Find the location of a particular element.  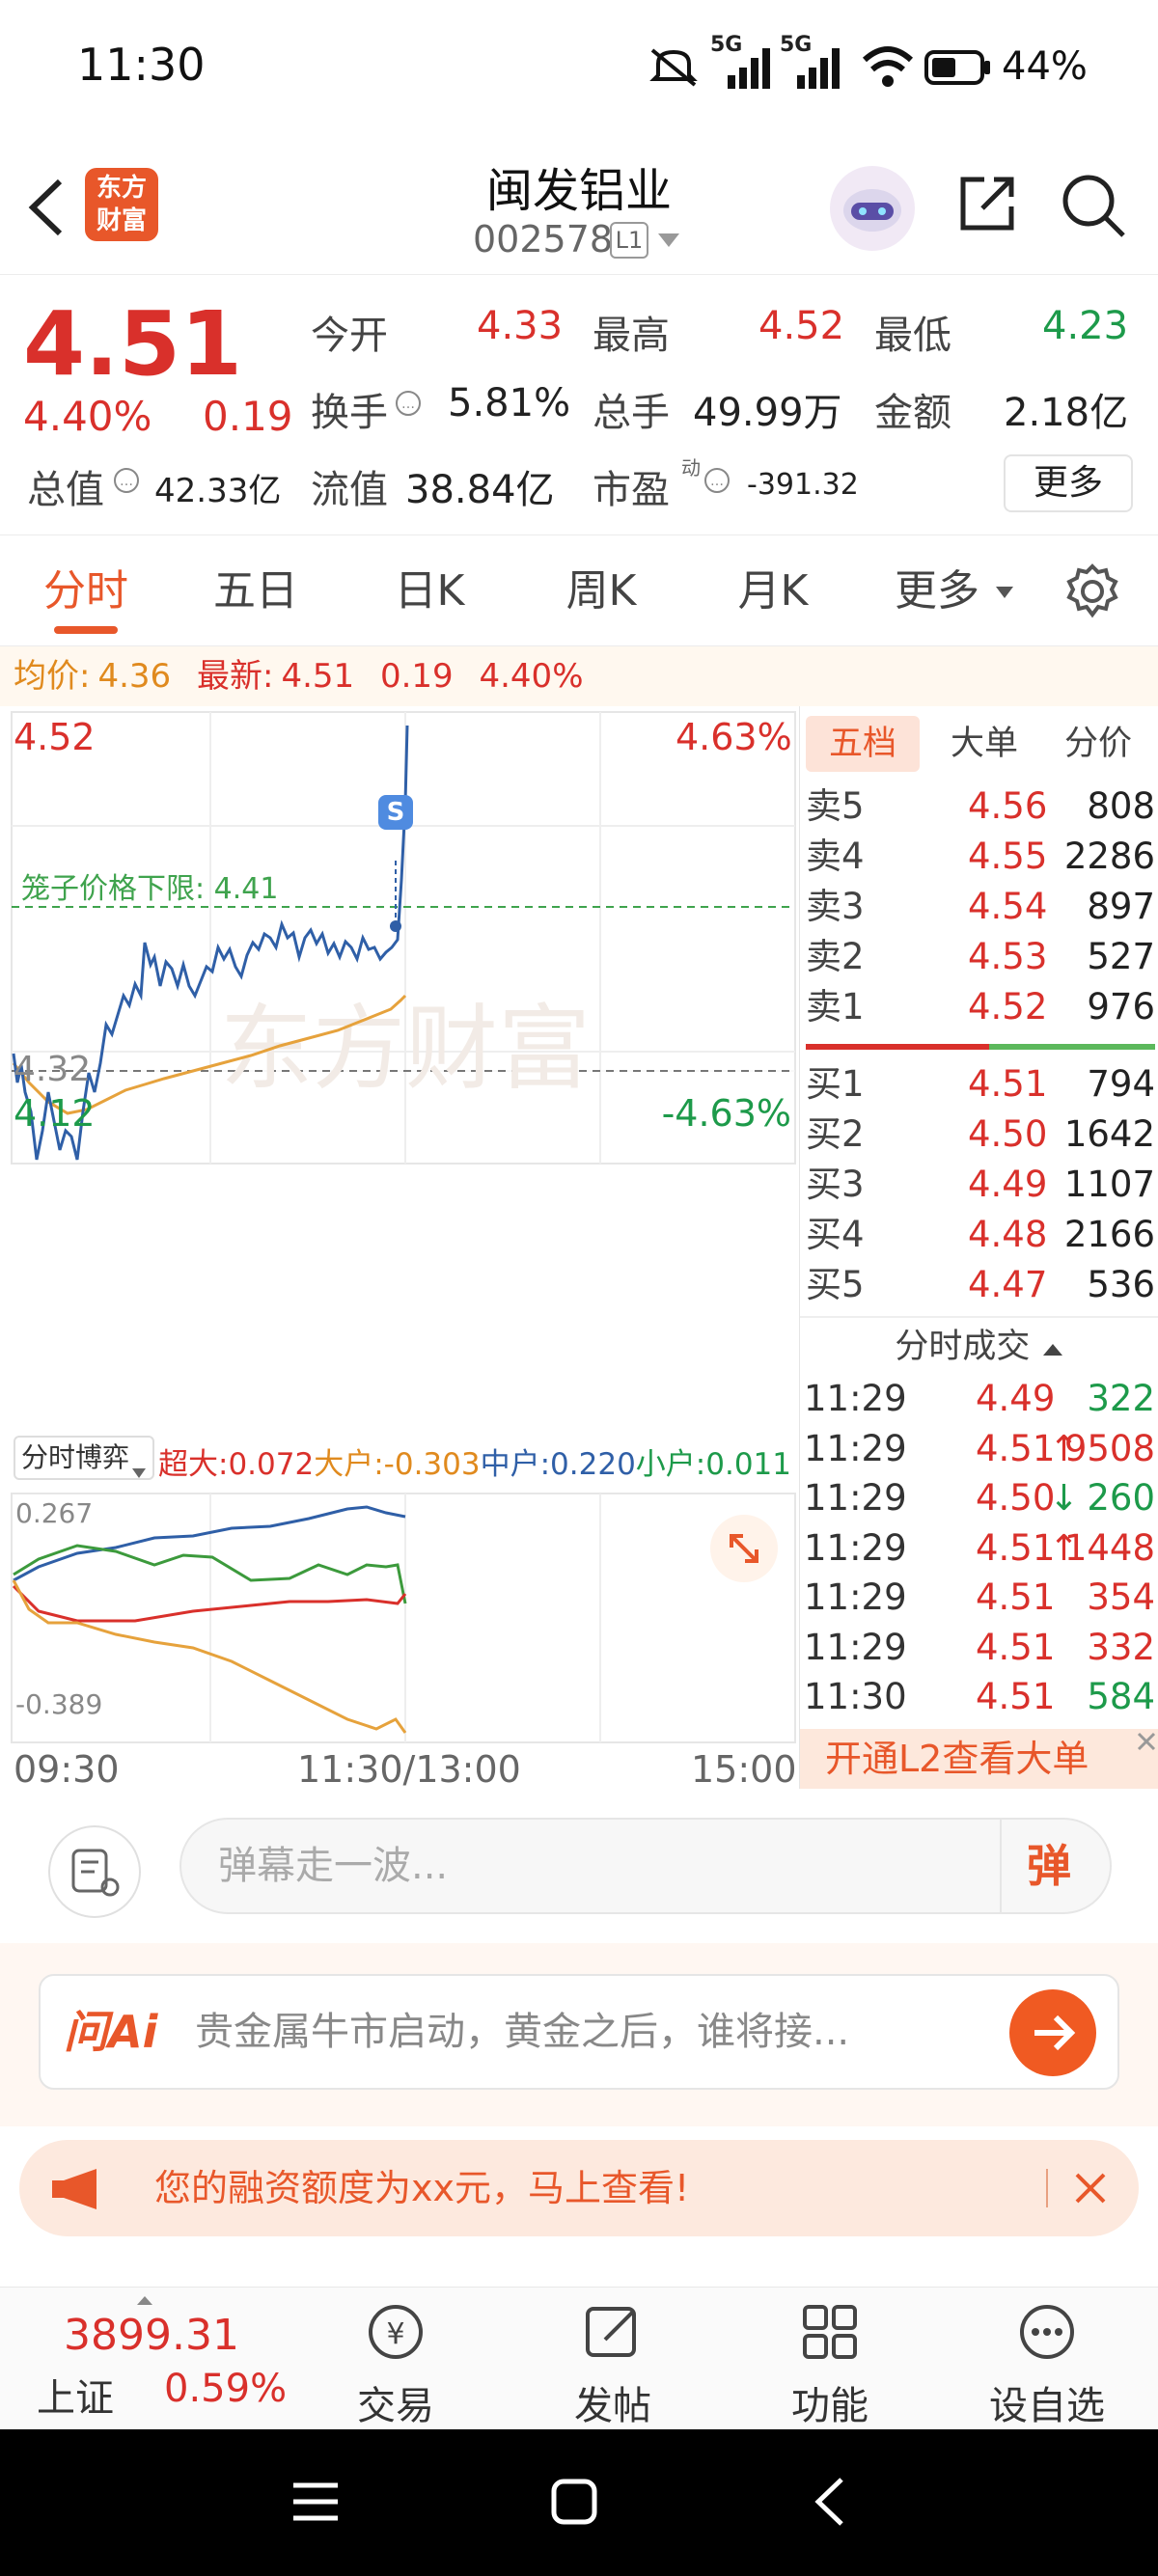

nav-functions: 功能 is located at coordinates (829, 2359).